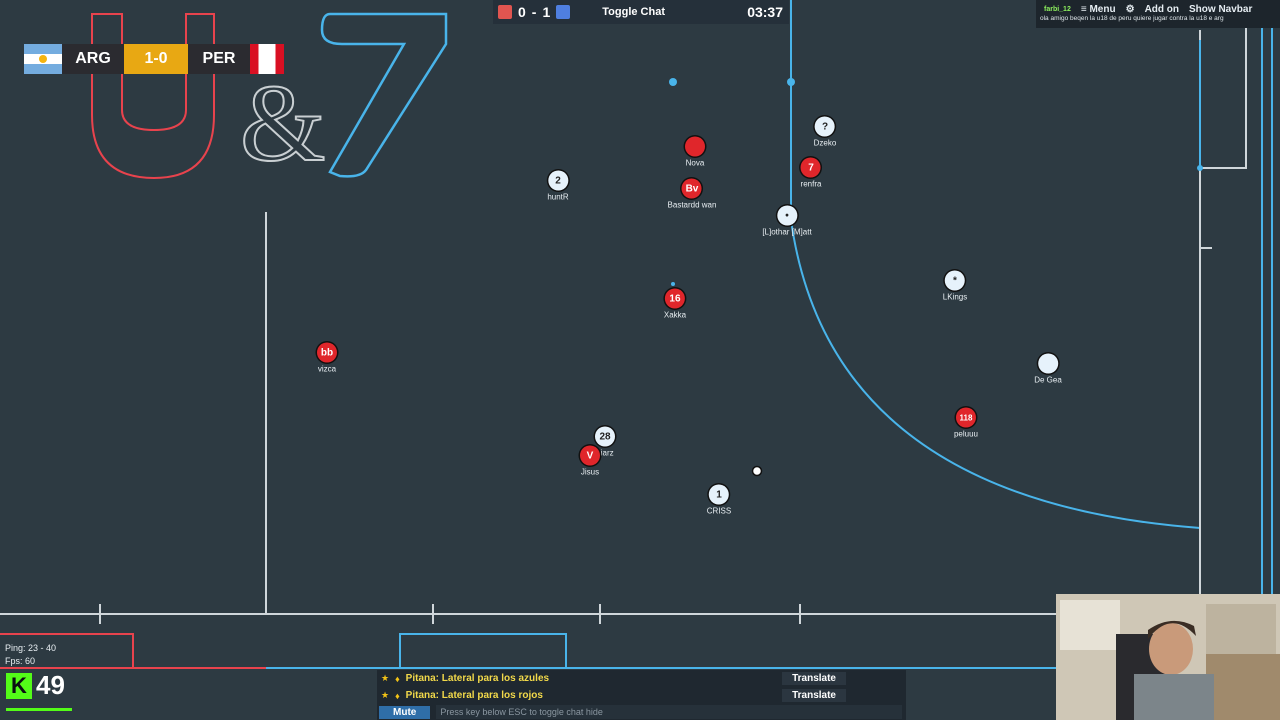  What do you see at coordinates (267, 59) in the screenshot?
I see `peru-flag-icon` at bounding box center [267, 59].